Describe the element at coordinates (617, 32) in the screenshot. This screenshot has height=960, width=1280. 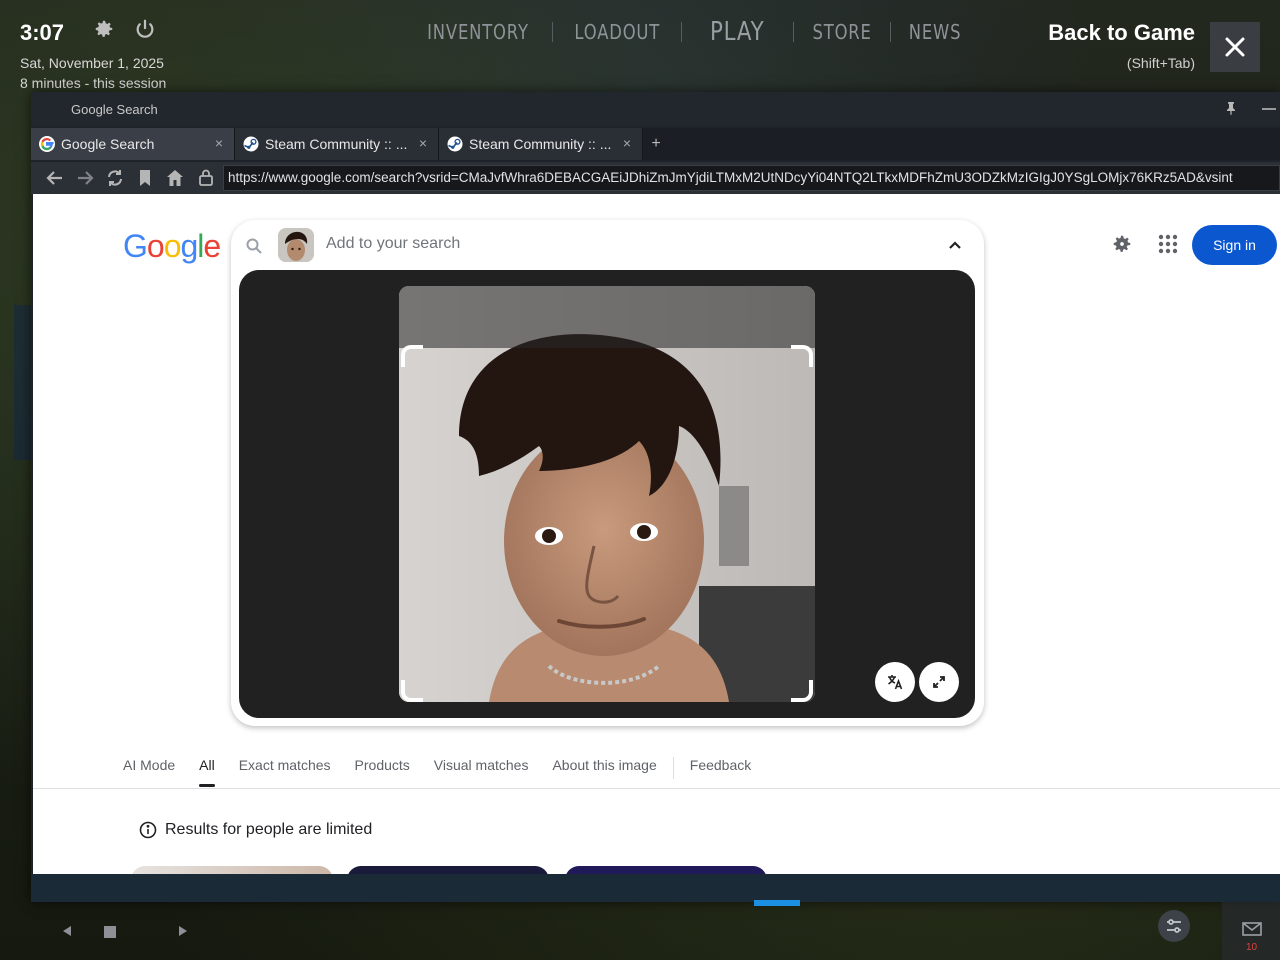
I see `nav-loadout: LOADOUT` at that location.